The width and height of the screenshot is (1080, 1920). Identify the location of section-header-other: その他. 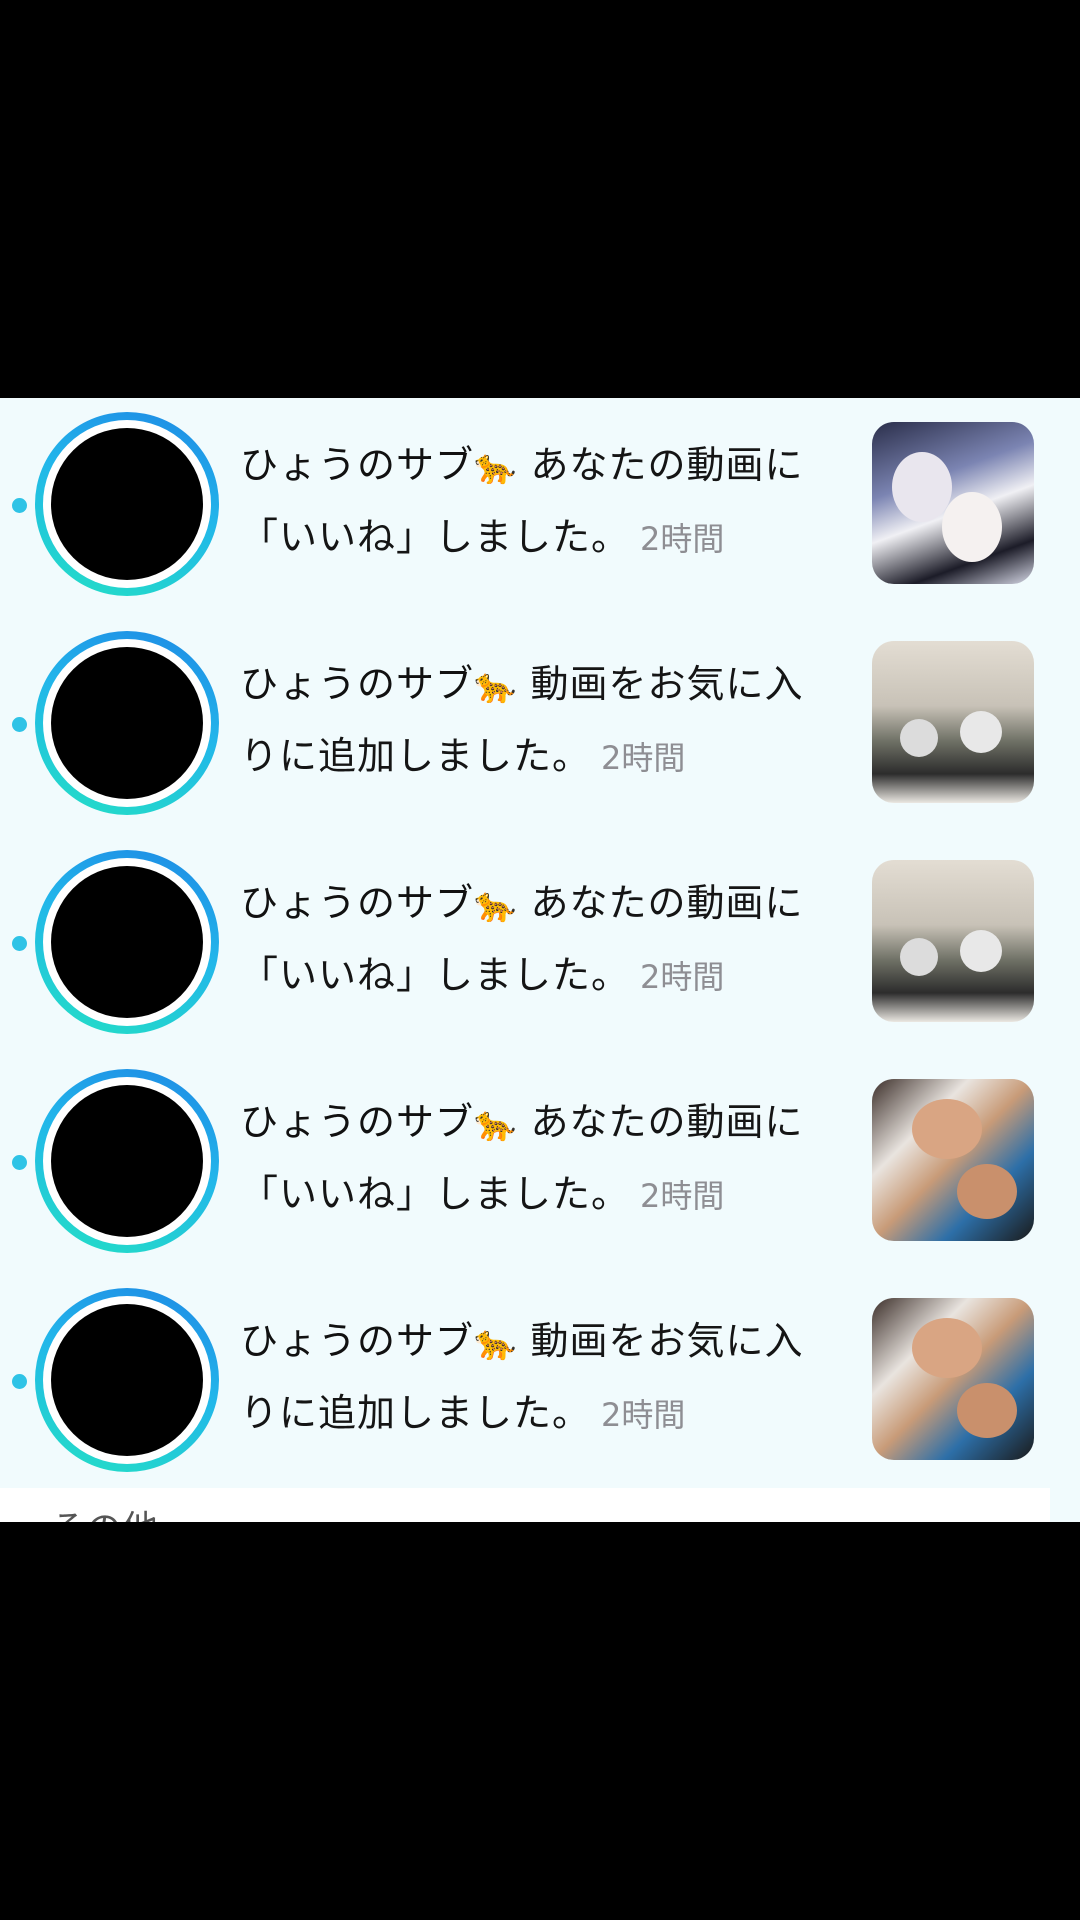
(104, 1516).